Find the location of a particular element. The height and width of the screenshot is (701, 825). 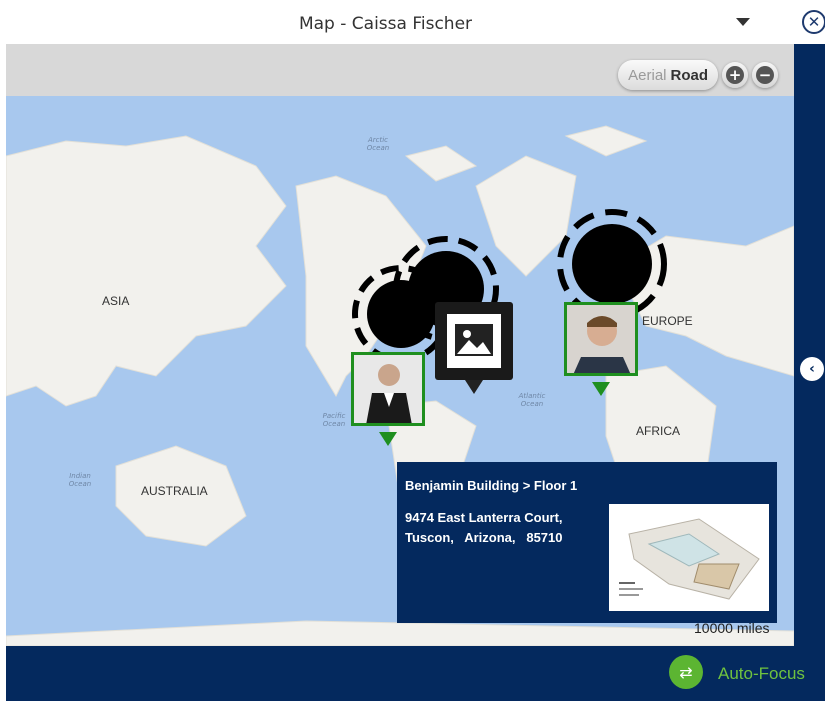

title-bar: Map - Caissa Fischer ✕ is located at coordinates (415, 24).